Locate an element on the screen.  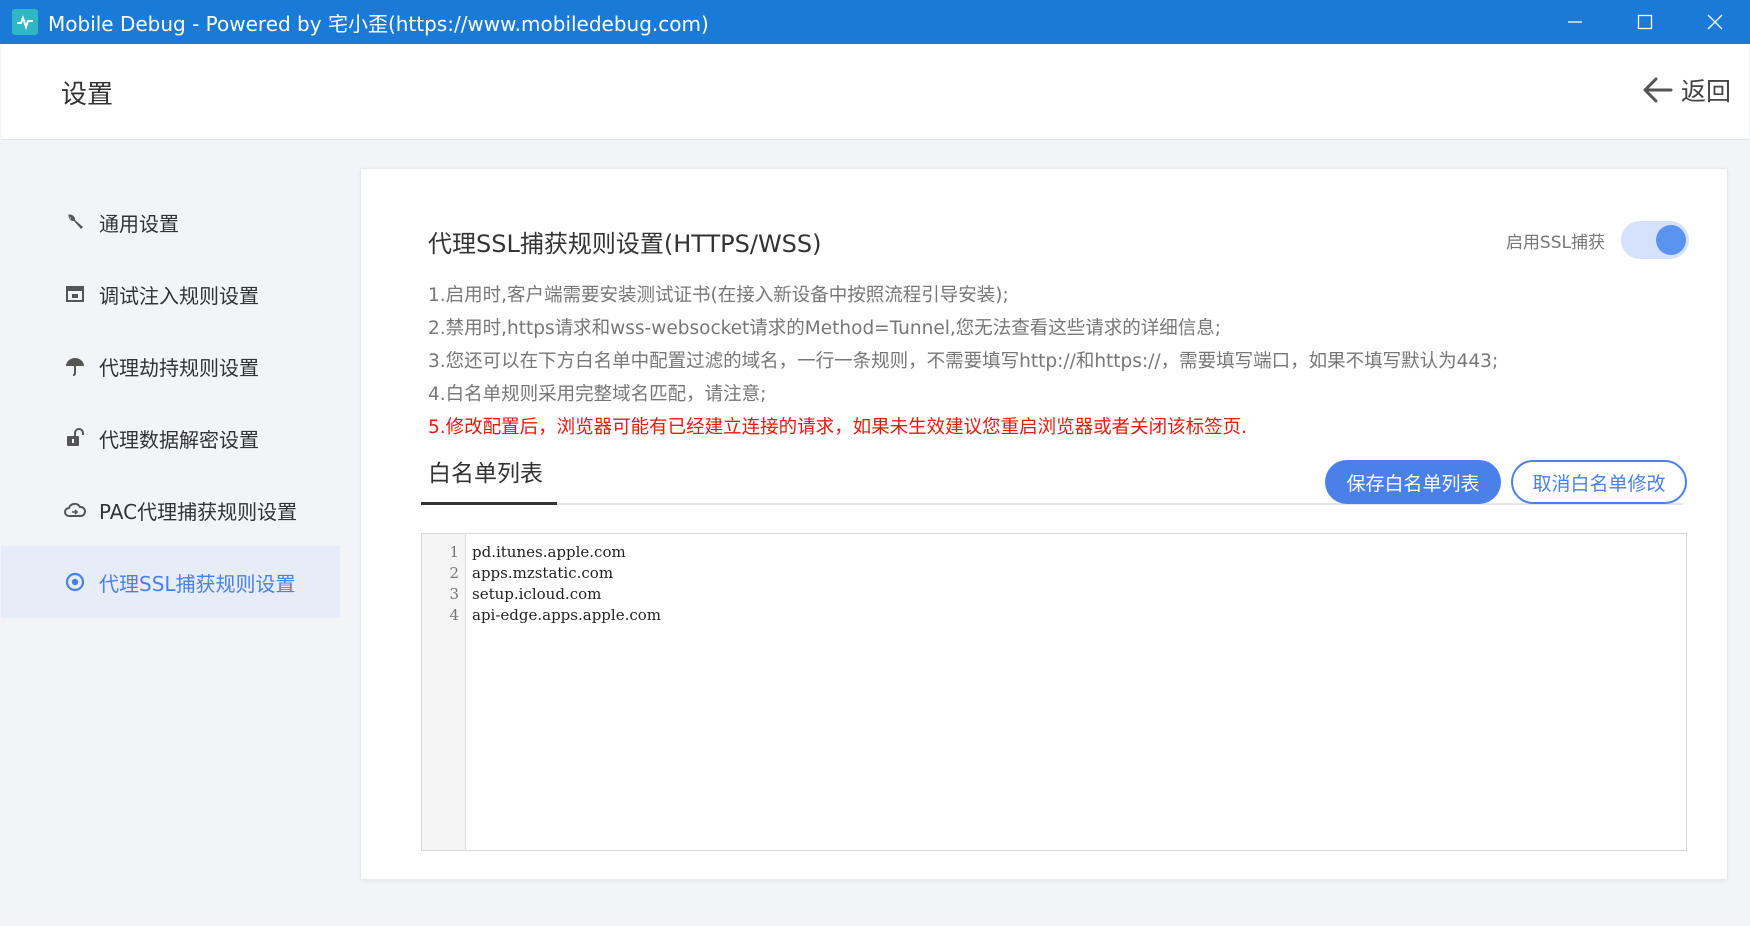
ssl-toggle-group: 启用SSL捕获 is located at coordinates (1597, 240).